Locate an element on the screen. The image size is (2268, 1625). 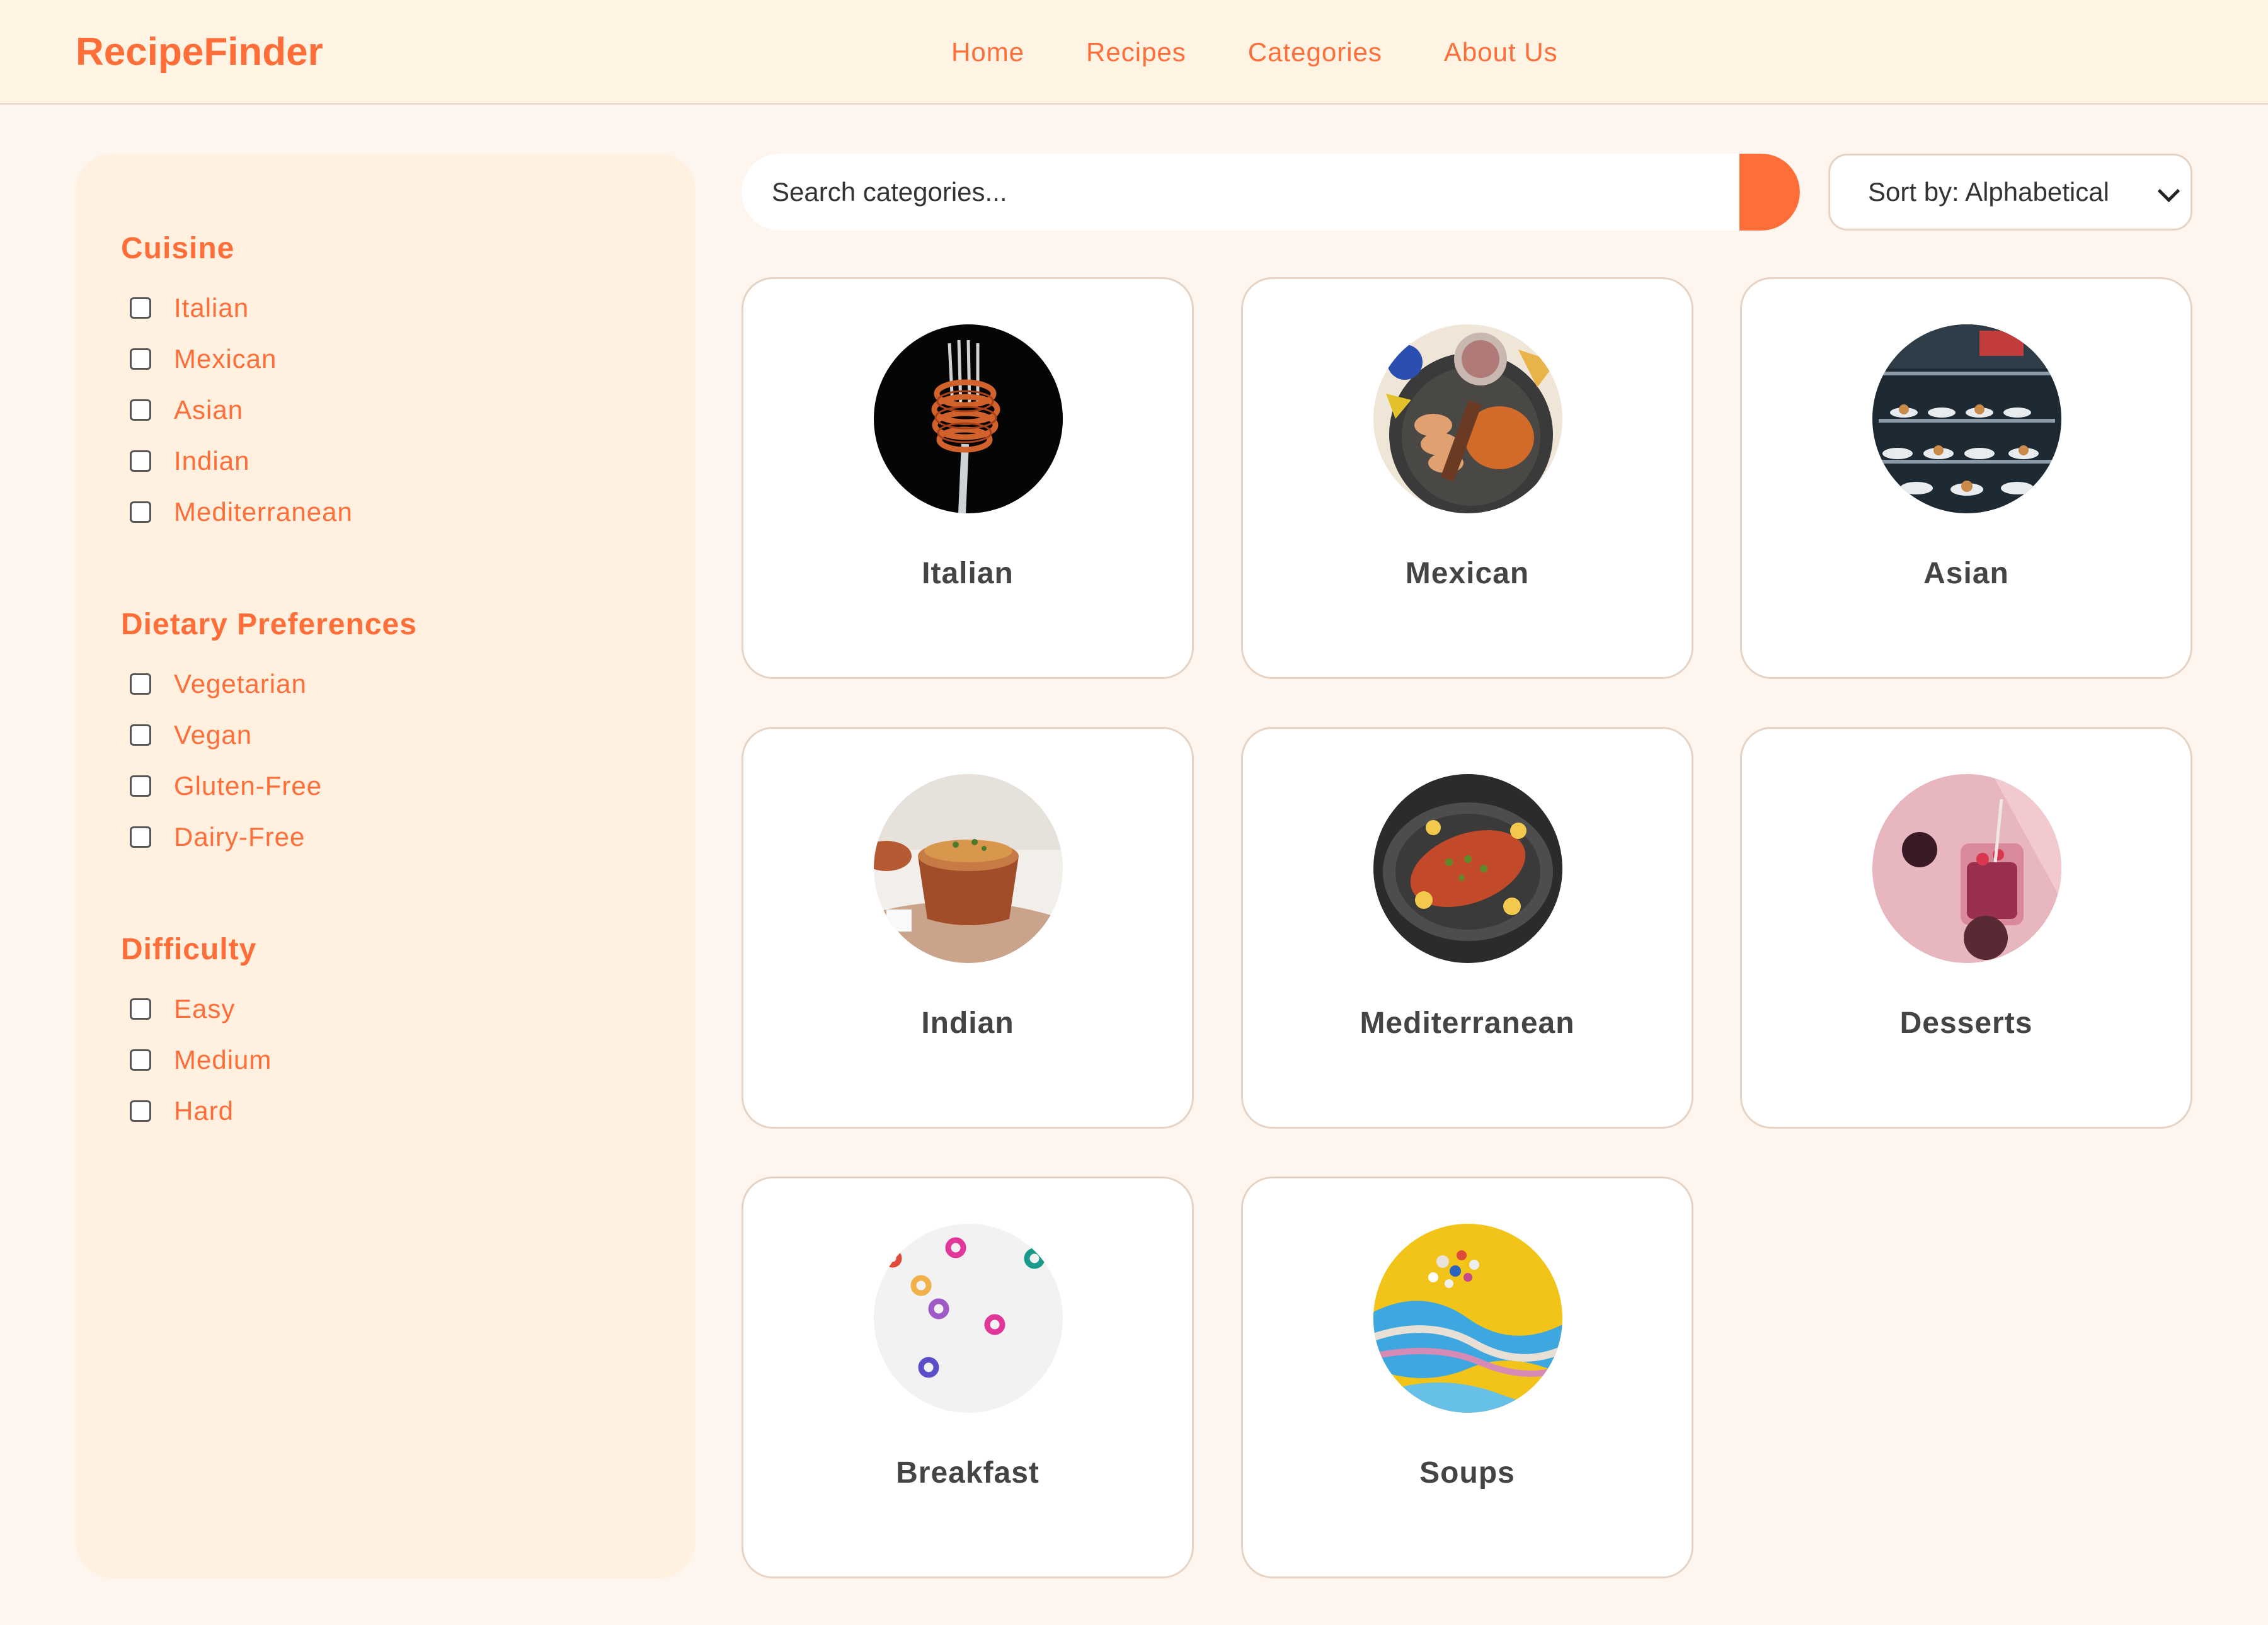
category-card-mediterranean: Mediterranean is located at coordinates (1467, 928).